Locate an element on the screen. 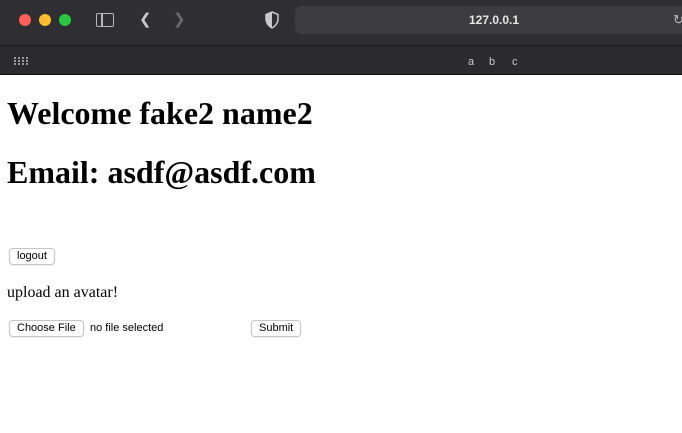  apps-grid-icon is located at coordinates (21, 62).